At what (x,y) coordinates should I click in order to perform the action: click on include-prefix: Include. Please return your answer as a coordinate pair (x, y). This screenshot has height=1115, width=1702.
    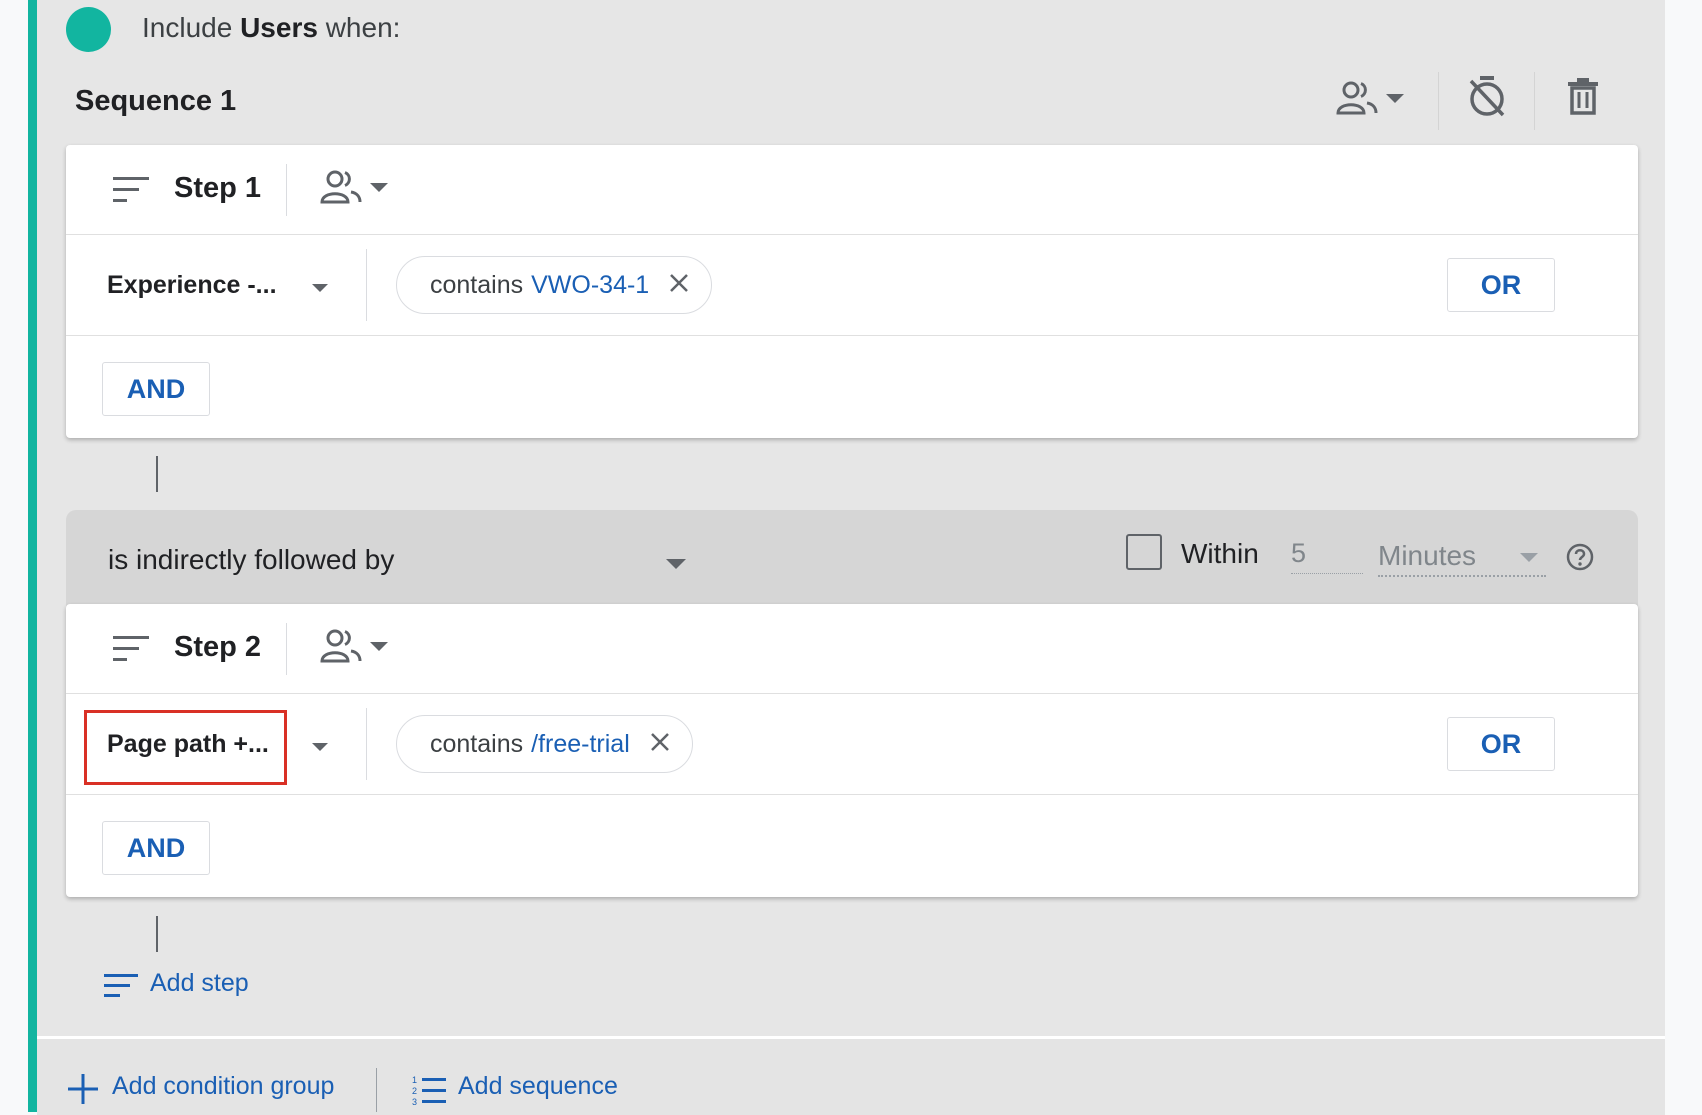
    Looking at the image, I should click on (187, 27).